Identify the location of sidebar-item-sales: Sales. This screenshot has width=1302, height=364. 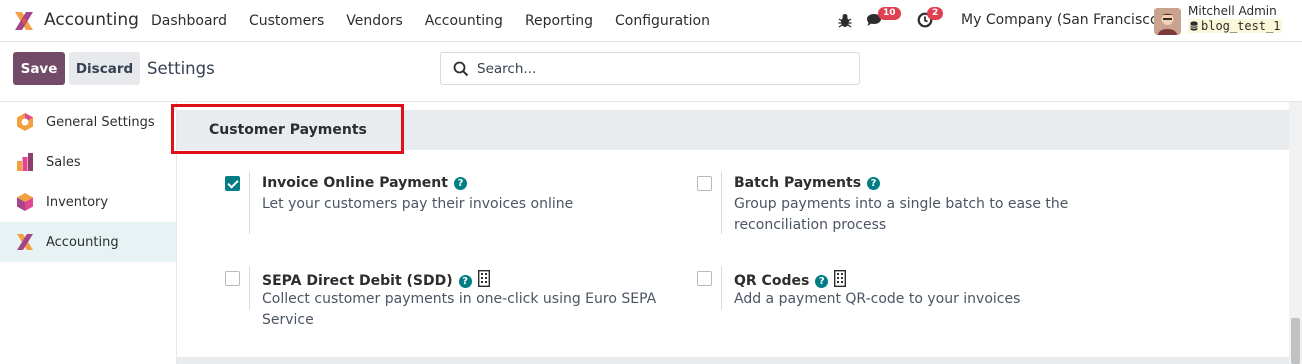
(88, 162).